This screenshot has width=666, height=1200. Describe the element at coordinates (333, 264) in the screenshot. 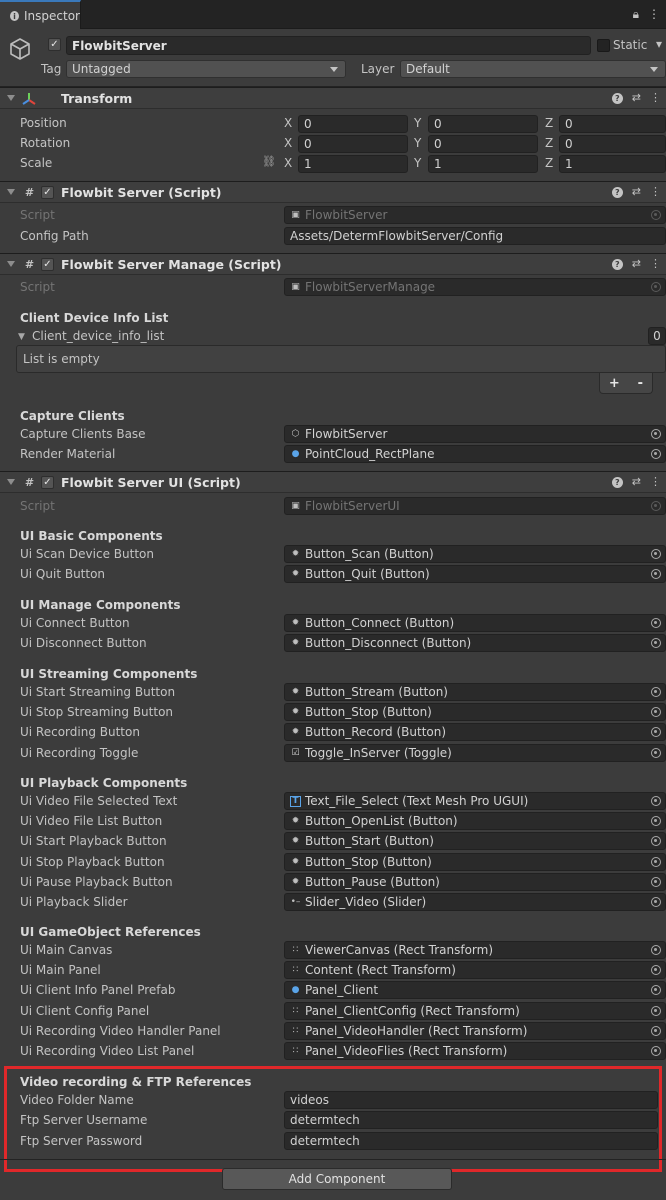

I see `flowbit-server-manage-component-header: # ✓ Flowbit Server Manage (Script) ? ⇄ ⋮` at that location.